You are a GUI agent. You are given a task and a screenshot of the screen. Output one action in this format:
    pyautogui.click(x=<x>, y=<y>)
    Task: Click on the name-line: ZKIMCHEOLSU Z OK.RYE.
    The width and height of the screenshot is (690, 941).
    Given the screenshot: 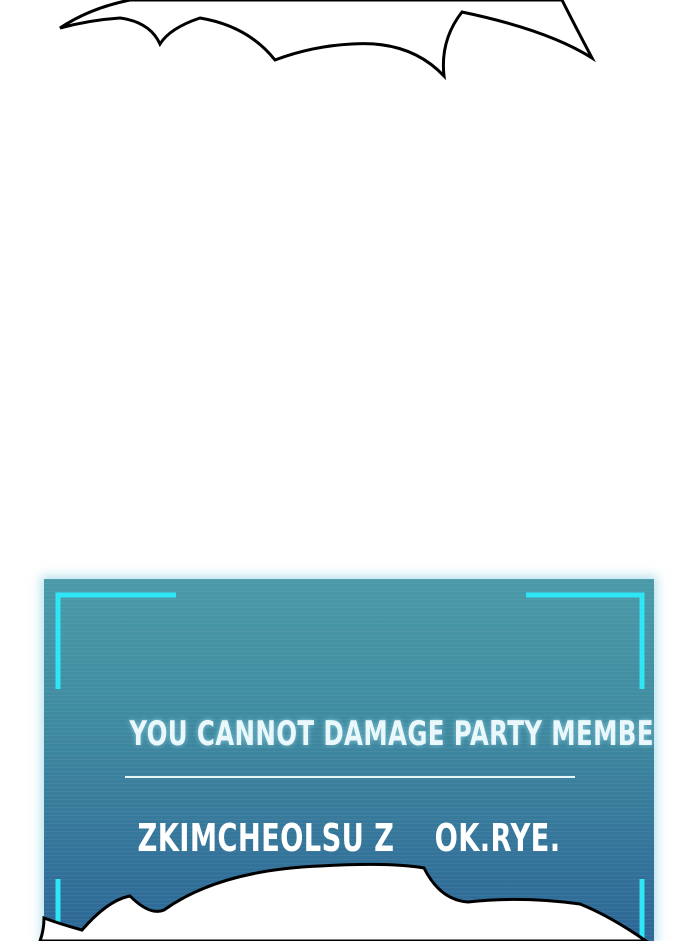 What is the action you would take?
    pyautogui.click(x=348, y=838)
    